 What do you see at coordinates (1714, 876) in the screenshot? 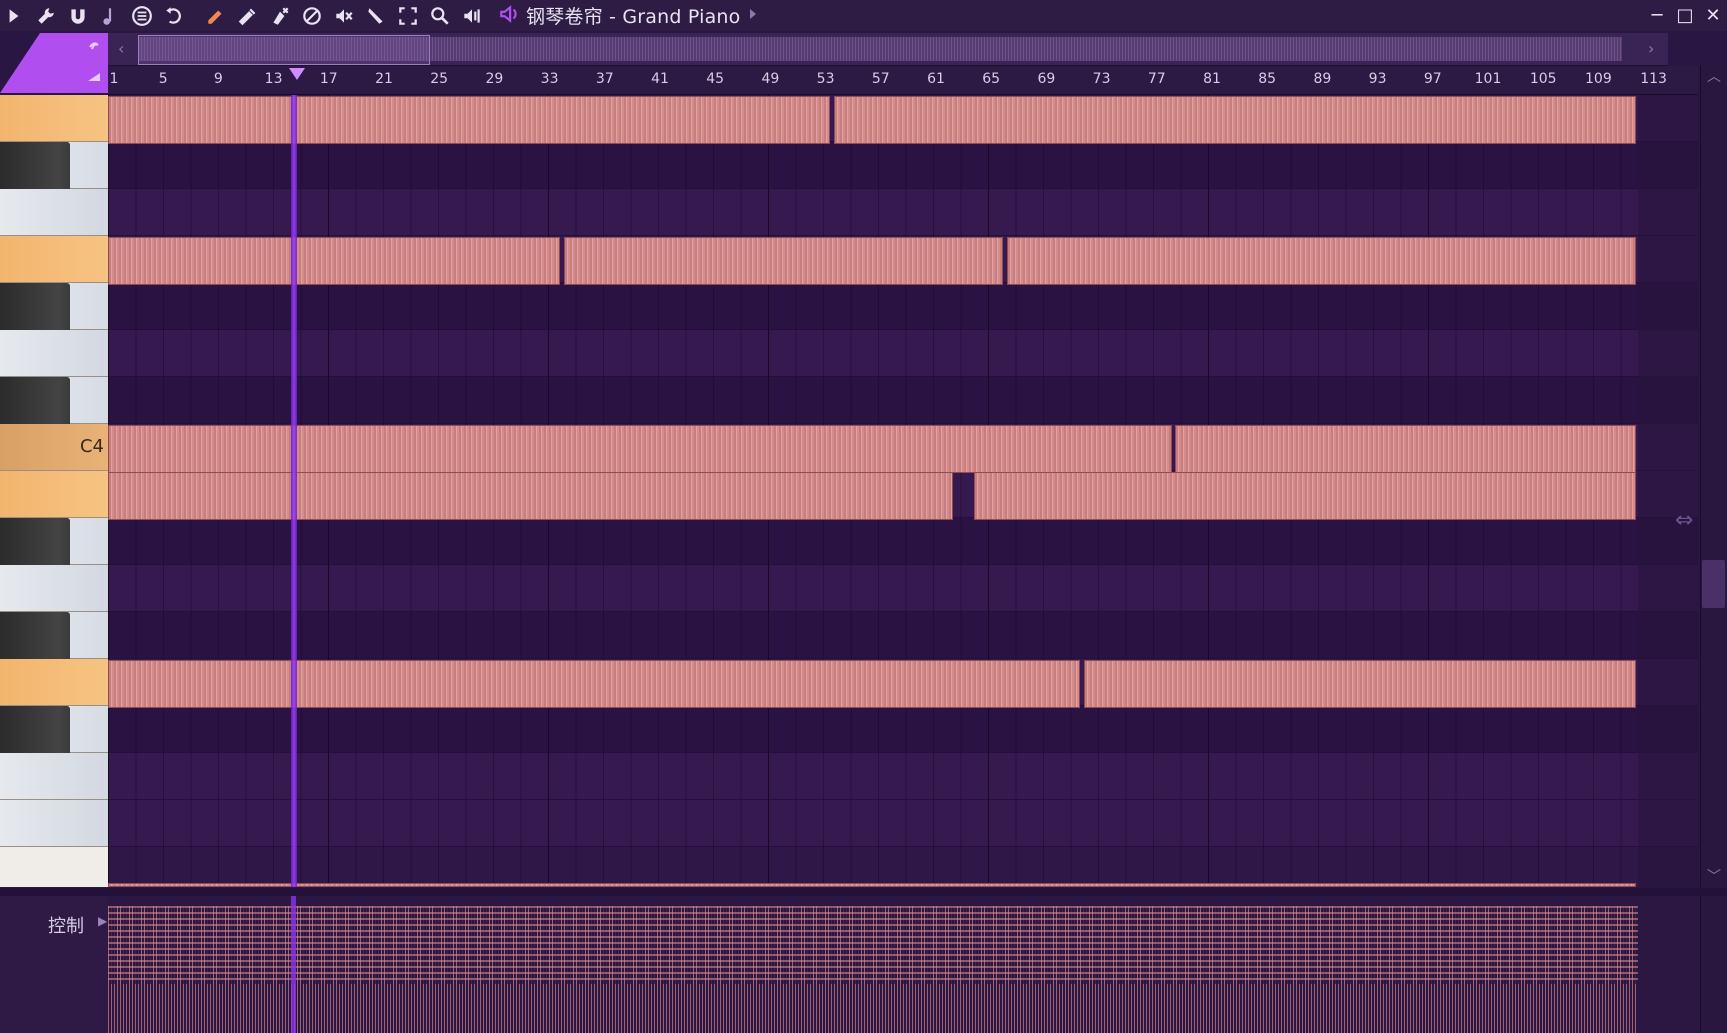
I see `scroll-down-icon: ﹀` at bounding box center [1714, 876].